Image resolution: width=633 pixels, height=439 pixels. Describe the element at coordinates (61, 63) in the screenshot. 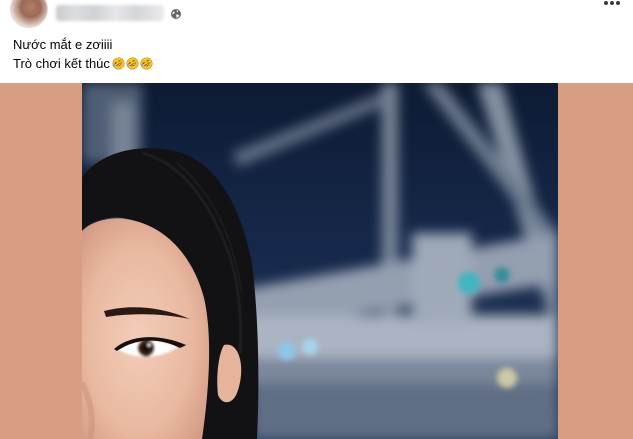

I see `caption-text: Trò chơi kết thúc` at that location.